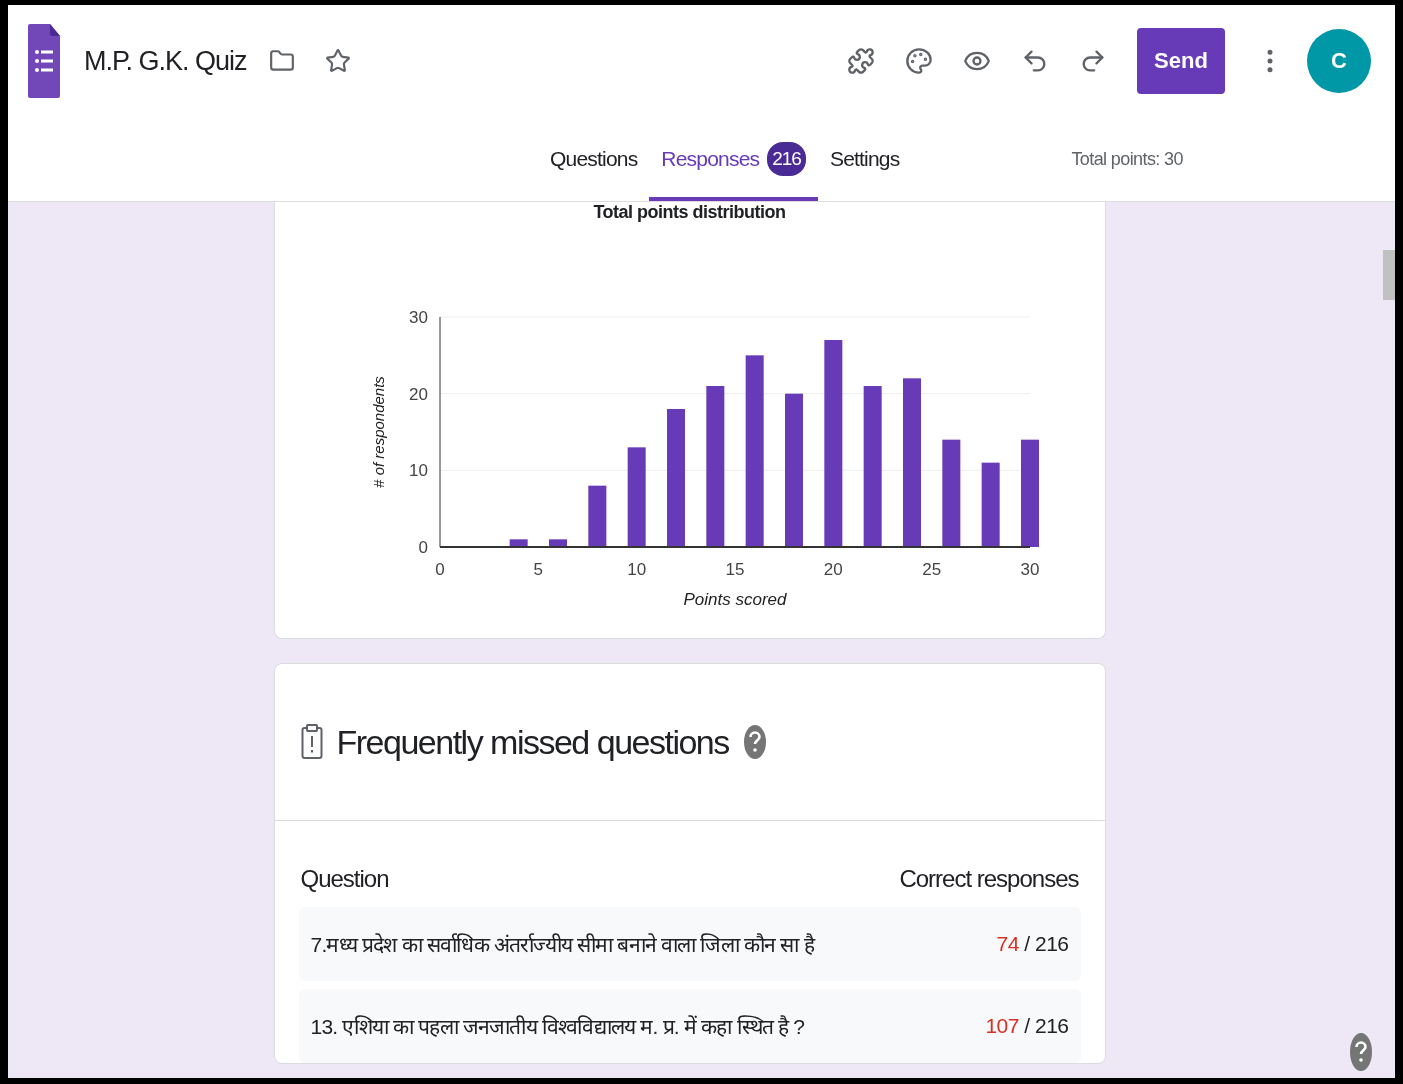 This screenshot has width=1403, height=1084. I want to click on column-header: Correct responses, so click(989, 879).